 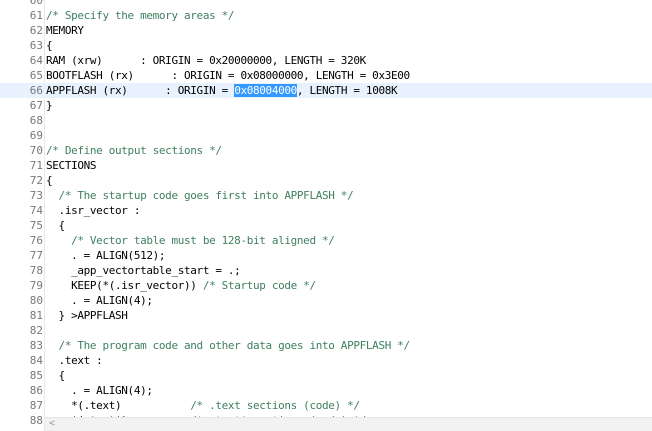 What do you see at coordinates (105, 255) in the screenshot?
I see `code-text: . = ALIGN(512);` at bounding box center [105, 255].